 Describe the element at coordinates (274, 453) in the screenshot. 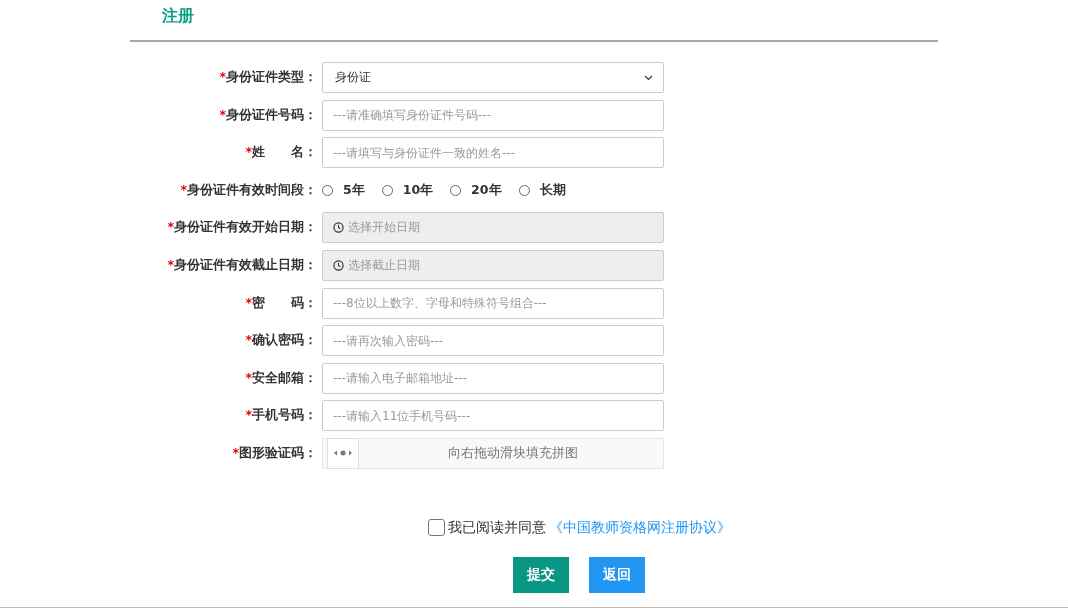

I see `field-label: *图形验证码：` at that location.